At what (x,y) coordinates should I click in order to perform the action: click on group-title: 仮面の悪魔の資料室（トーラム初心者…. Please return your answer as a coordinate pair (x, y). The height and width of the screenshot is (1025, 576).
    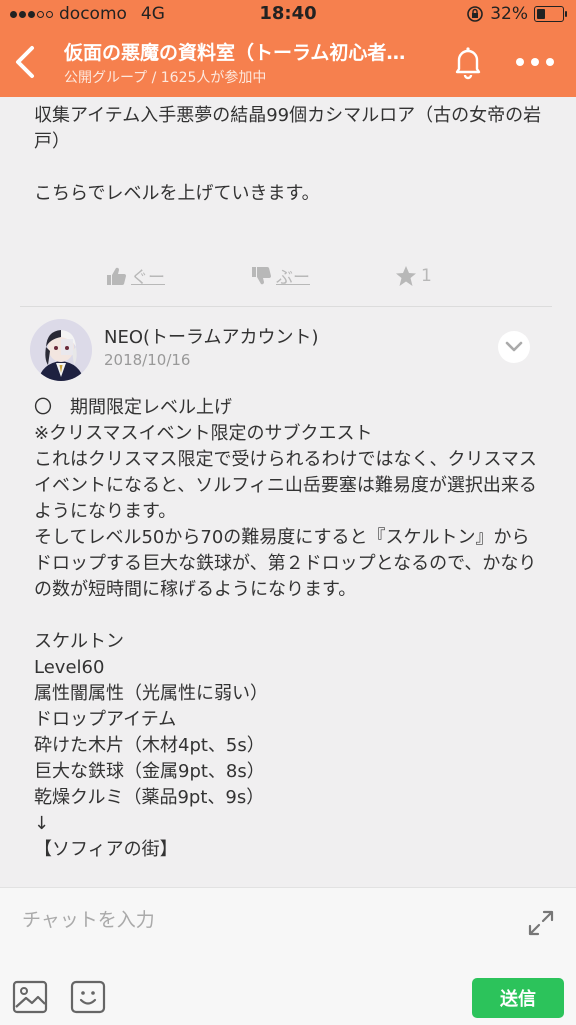
    Looking at the image, I should click on (249, 51).